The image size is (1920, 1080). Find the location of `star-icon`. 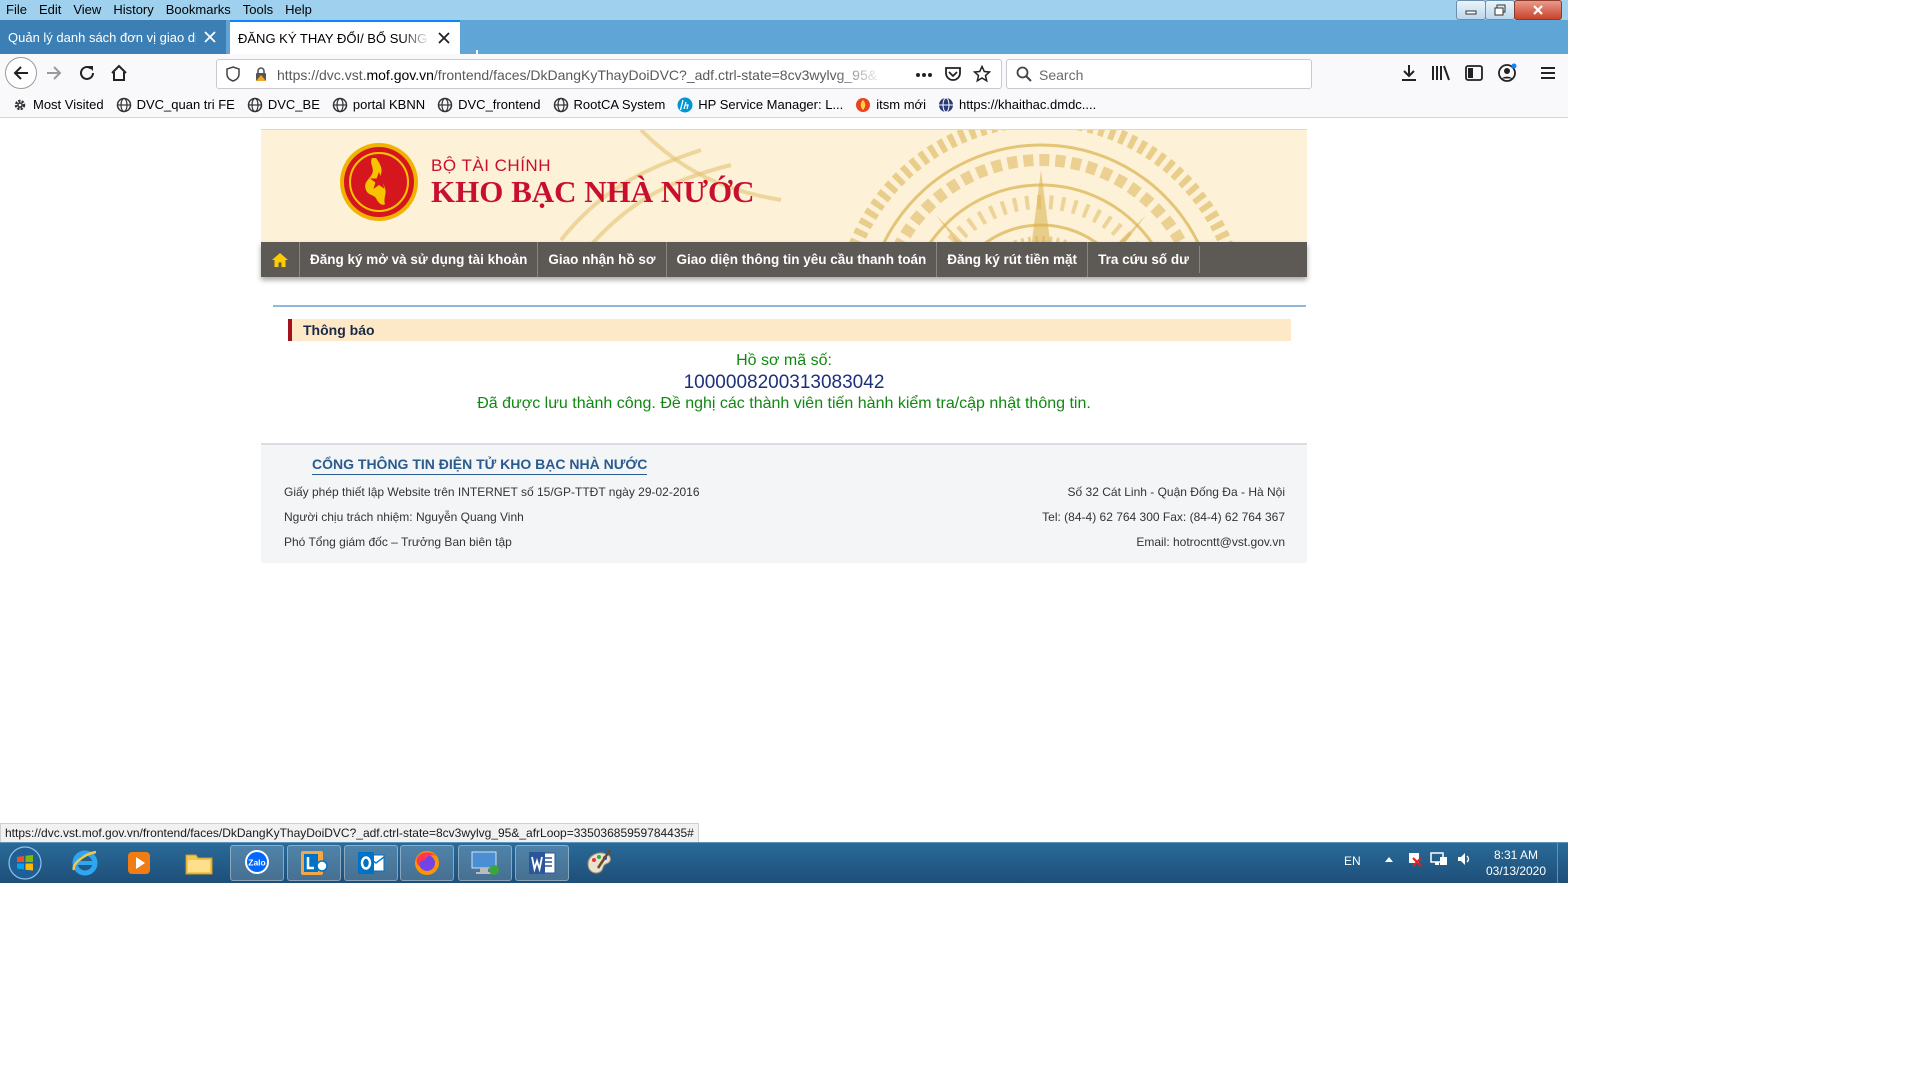

star-icon is located at coordinates (982, 74).